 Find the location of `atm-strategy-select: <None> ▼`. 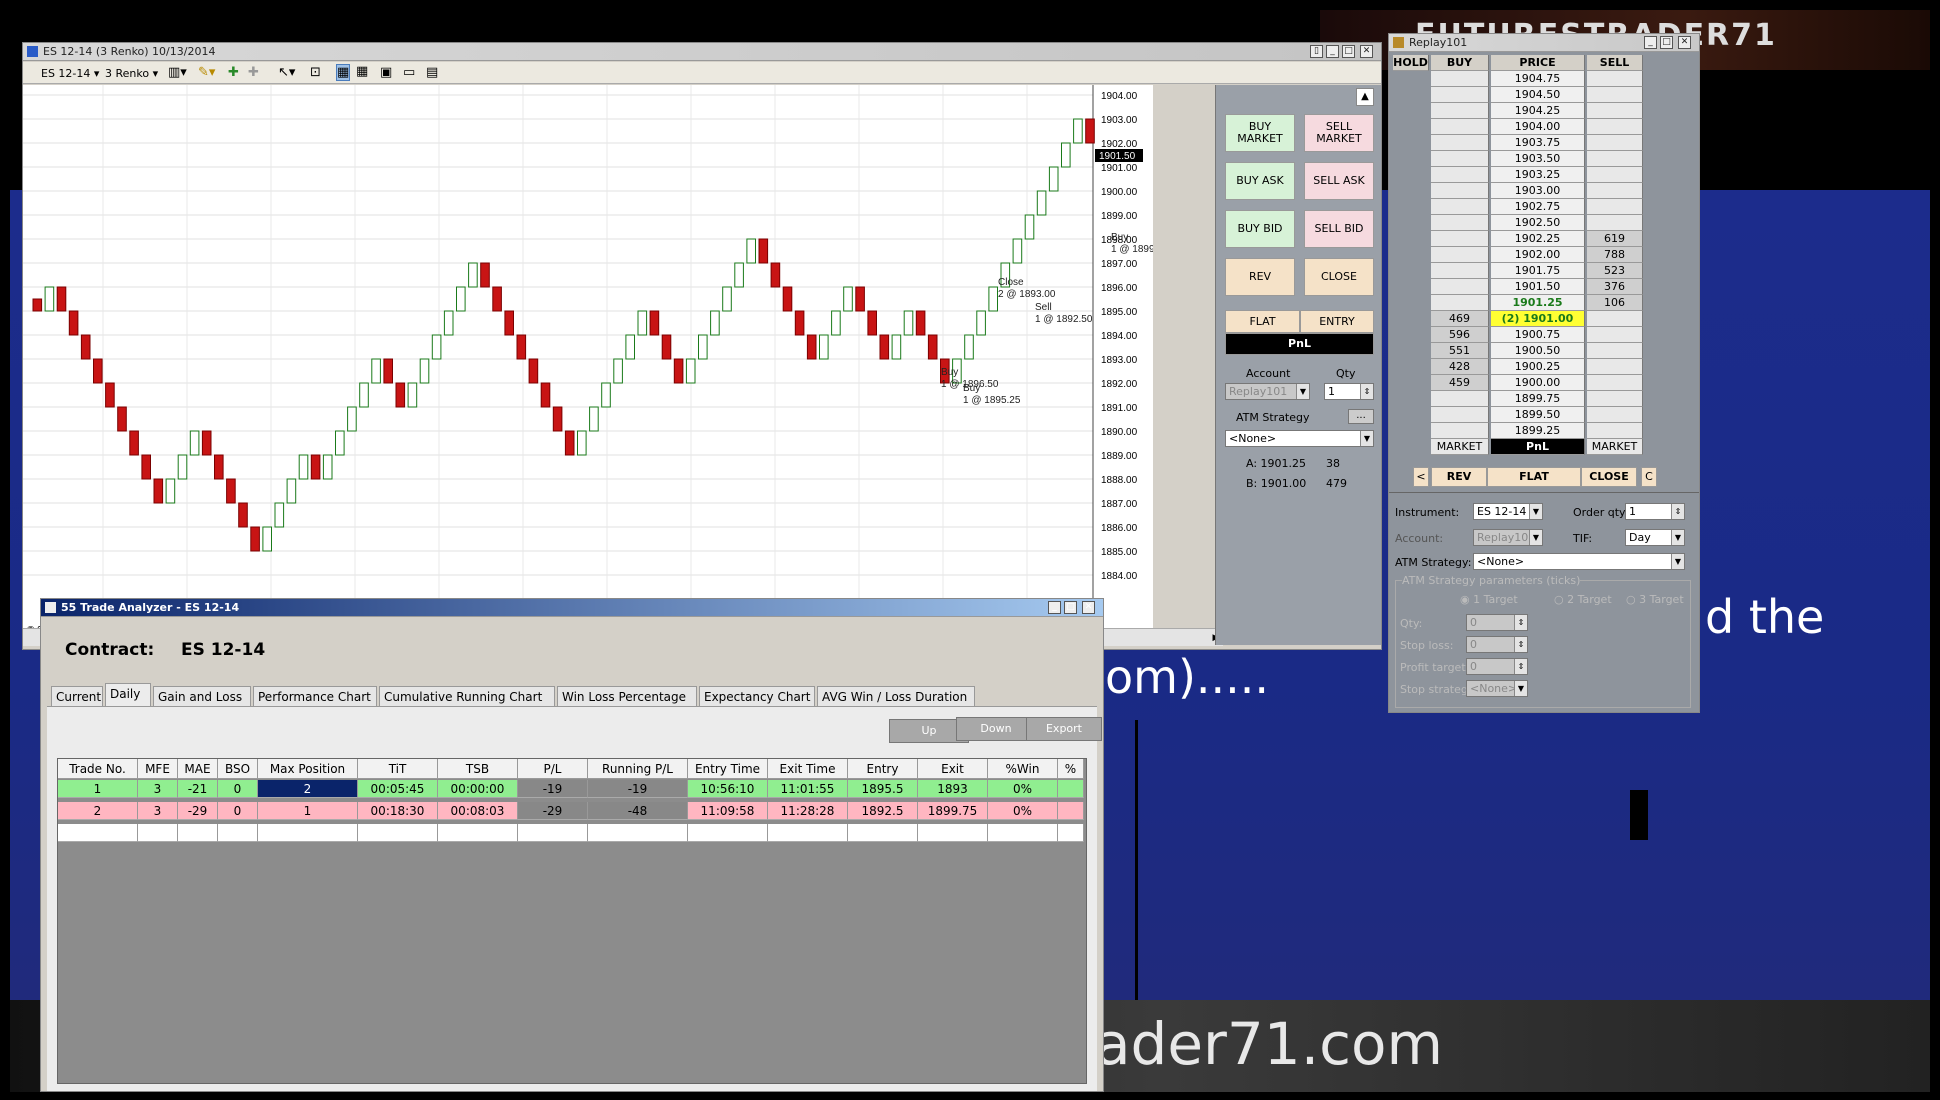

atm-strategy-select: <None> ▼ is located at coordinates (1579, 561).